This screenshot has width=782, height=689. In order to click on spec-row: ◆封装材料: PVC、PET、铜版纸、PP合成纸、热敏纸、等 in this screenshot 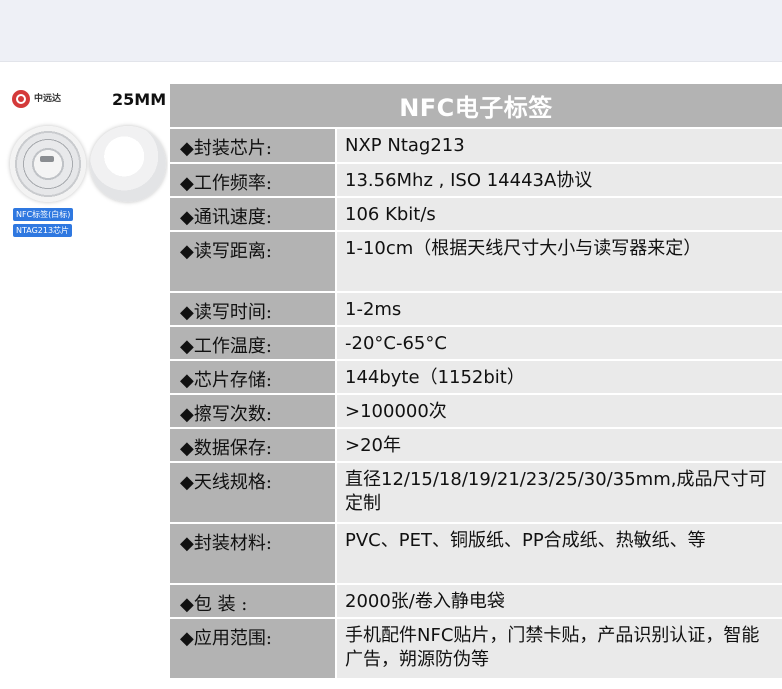, I will do `click(475, 552)`.